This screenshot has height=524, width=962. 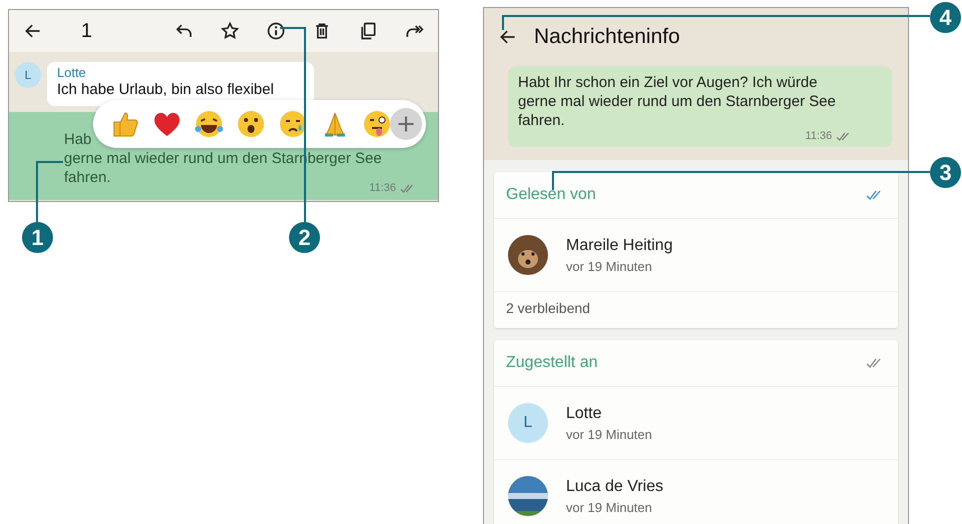 I want to click on message-text: fahren., so click(x=87, y=177).